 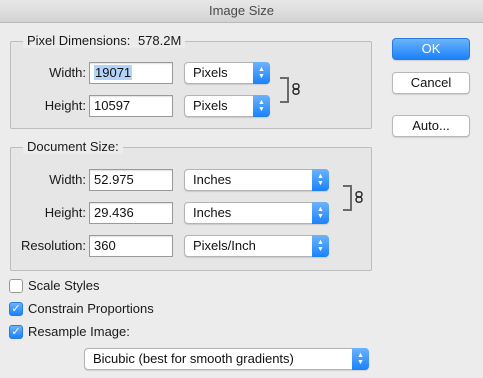 I want to click on resolution-unit: Pixels/Inch, so click(x=224, y=245).